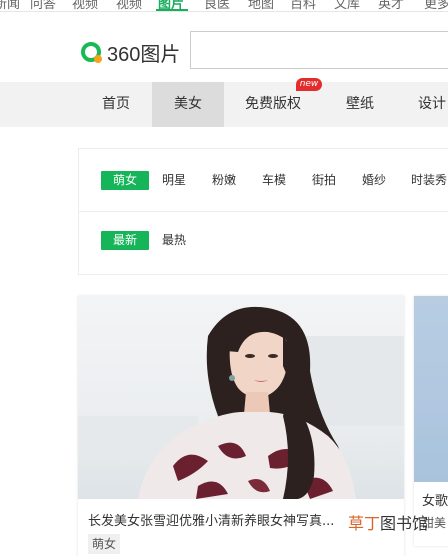  What do you see at coordinates (347, 5) in the screenshot?
I see `top-nav-item: 文库` at bounding box center [347, 5].